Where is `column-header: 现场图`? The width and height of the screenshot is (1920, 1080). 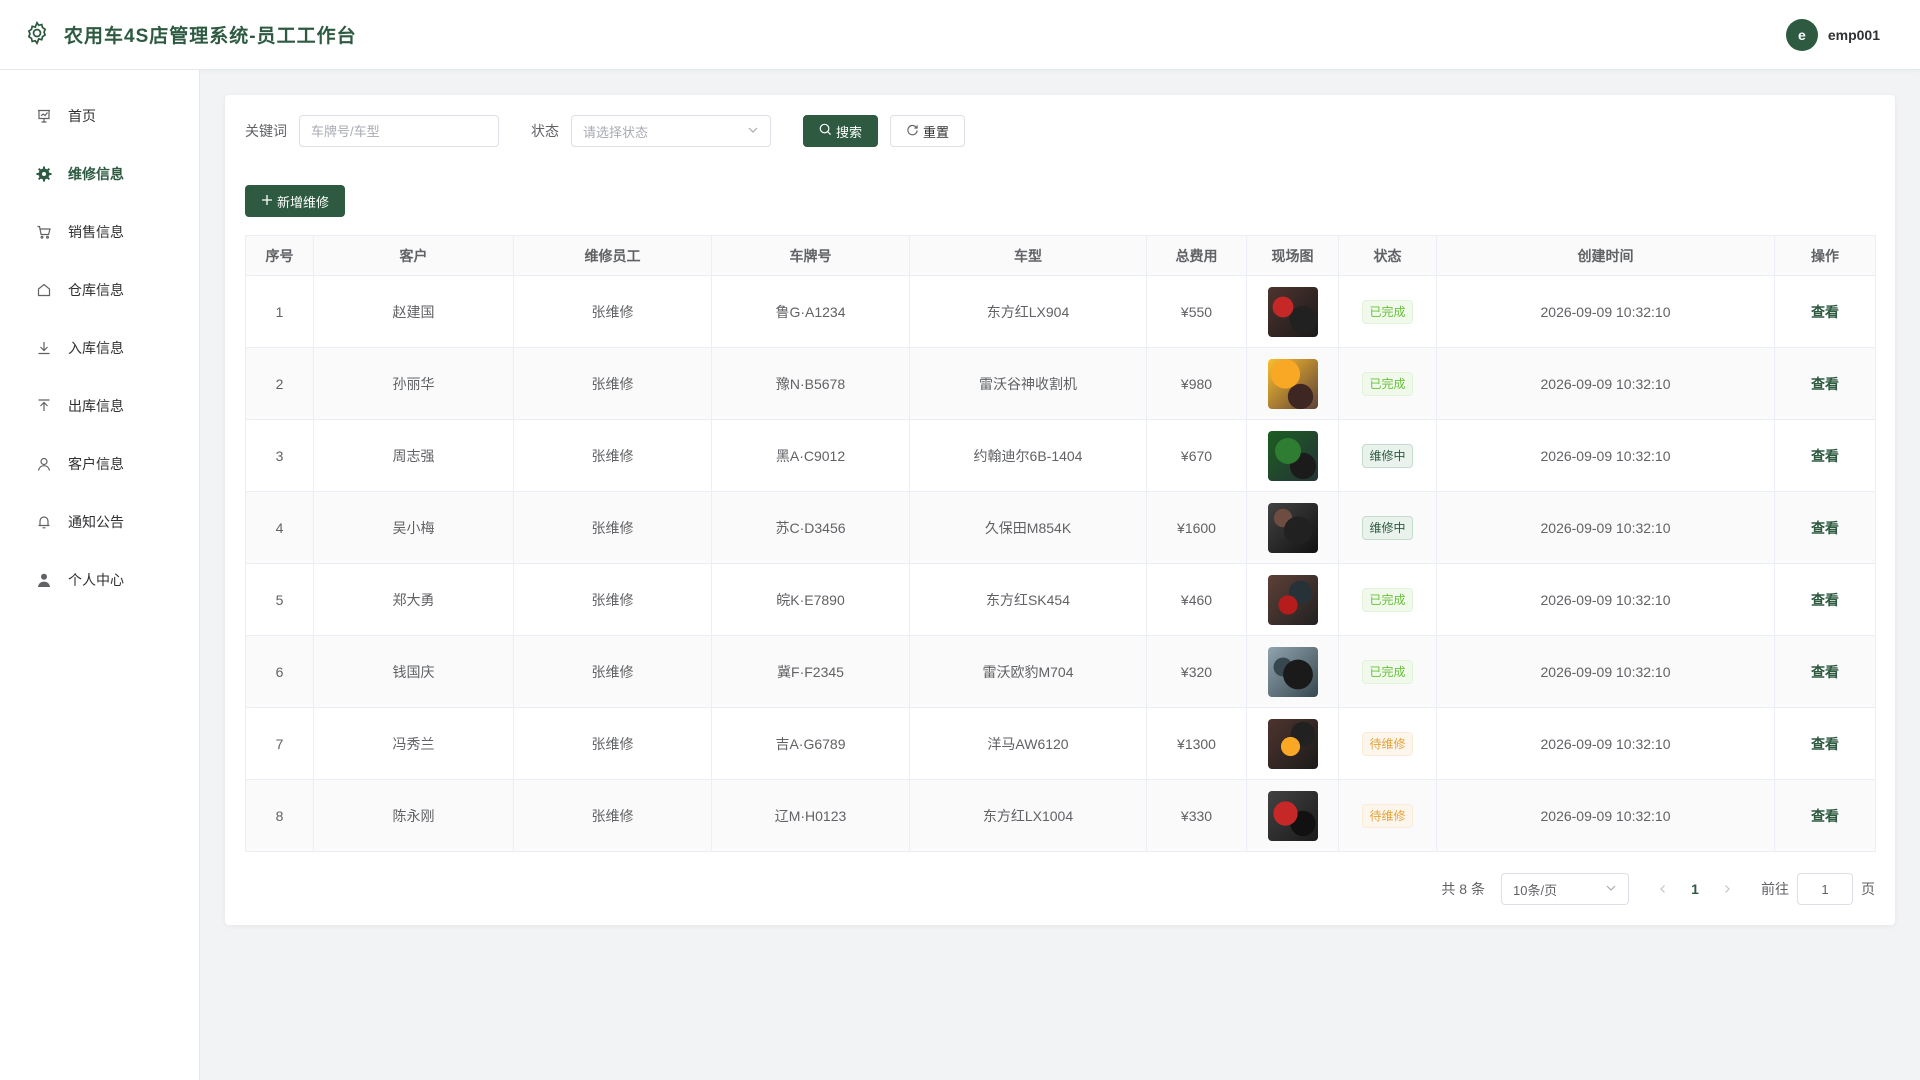 column-header: 现场图 is located at coordinates (1292, 255).